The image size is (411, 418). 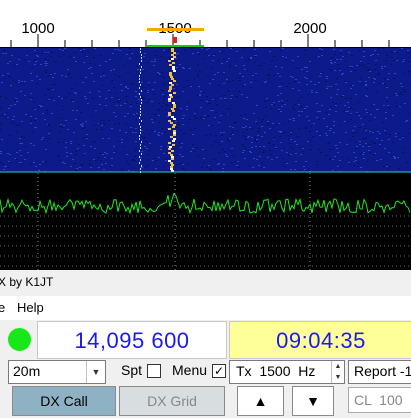 What do you see at coordinates (30, 307) in the screenshot?
I see `menu-item-help: Help` at bounding box center [30, 307].